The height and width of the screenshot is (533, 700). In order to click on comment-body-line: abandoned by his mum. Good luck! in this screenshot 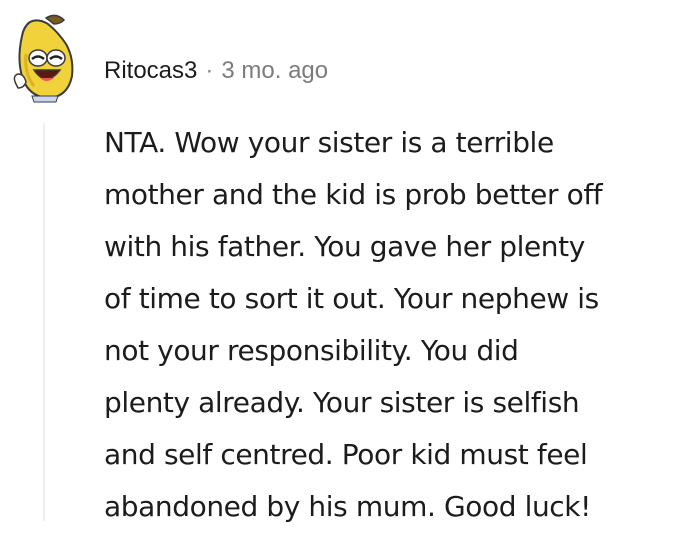, I will do `click(347, 506)`.